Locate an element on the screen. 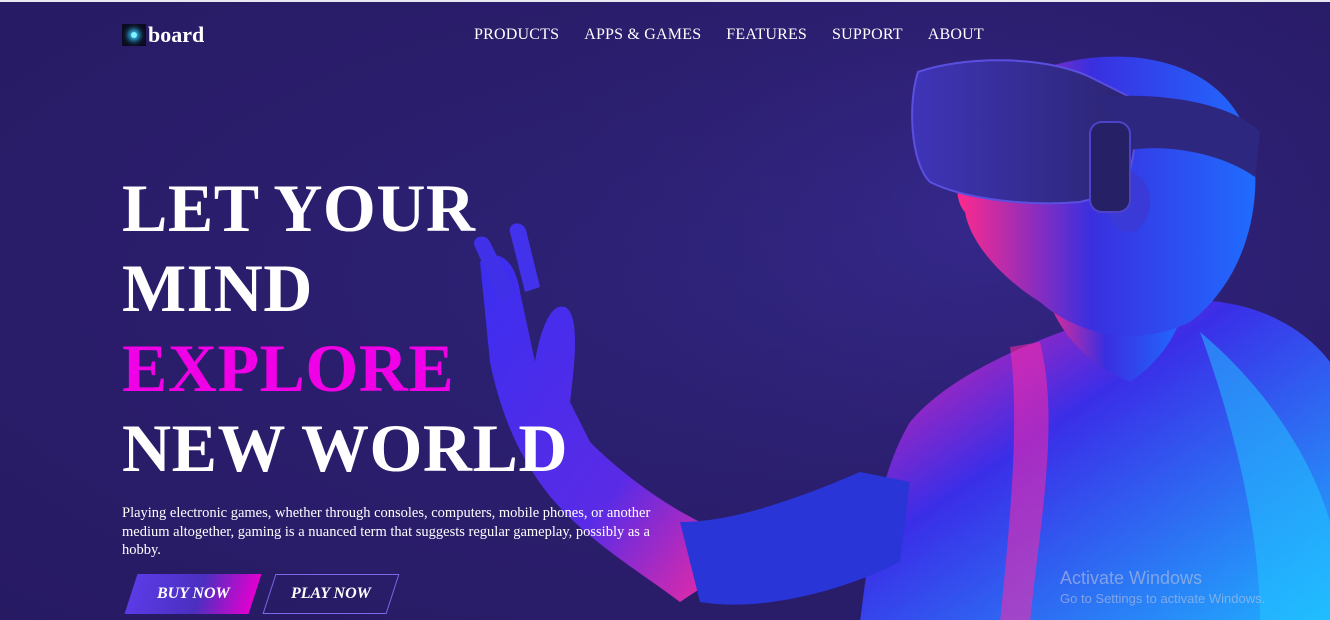  play-now-label: PLAY NOW is located at coordinates (331, 593).